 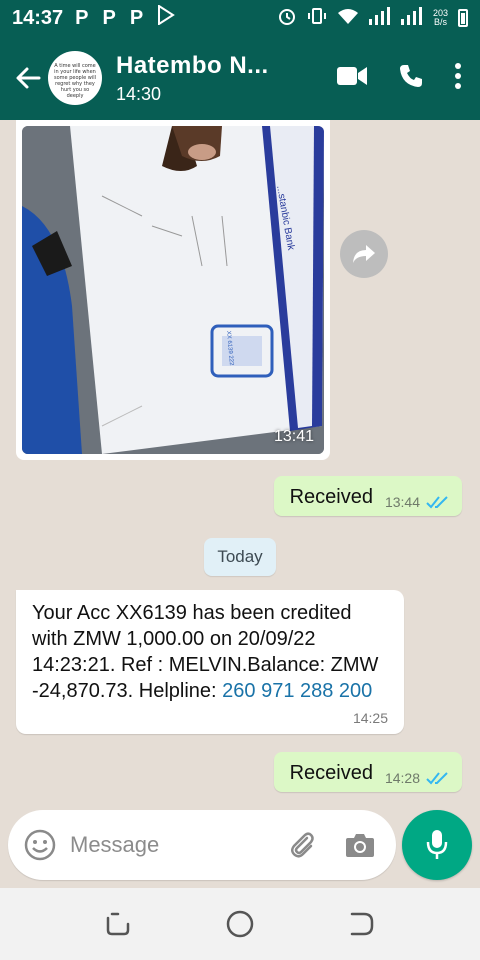 I want to click on paperclip-icon, so click(x=302, y=845).